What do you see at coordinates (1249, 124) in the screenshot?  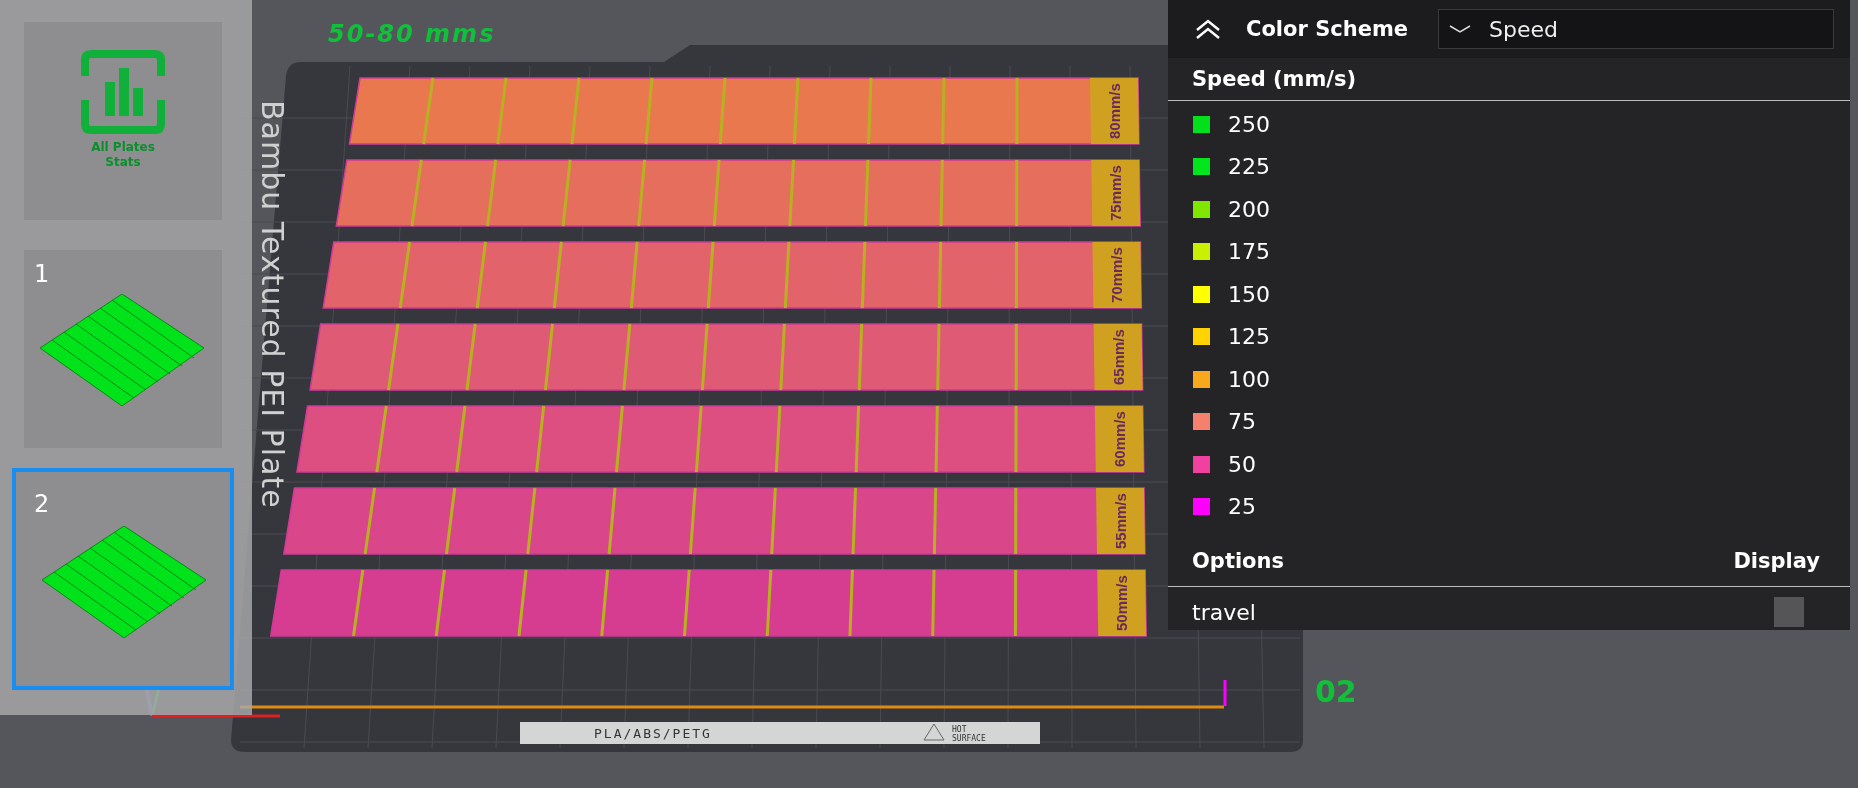 I see `legend-value: 250` at bounding box center [1249, 124].